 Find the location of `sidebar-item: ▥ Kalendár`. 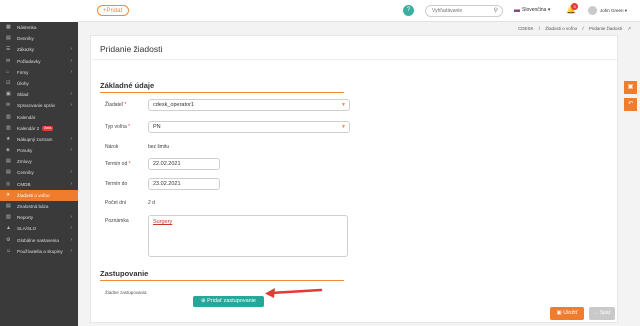

sidebar-item: ▥ Kalendár is located at coordinates (39, 117).